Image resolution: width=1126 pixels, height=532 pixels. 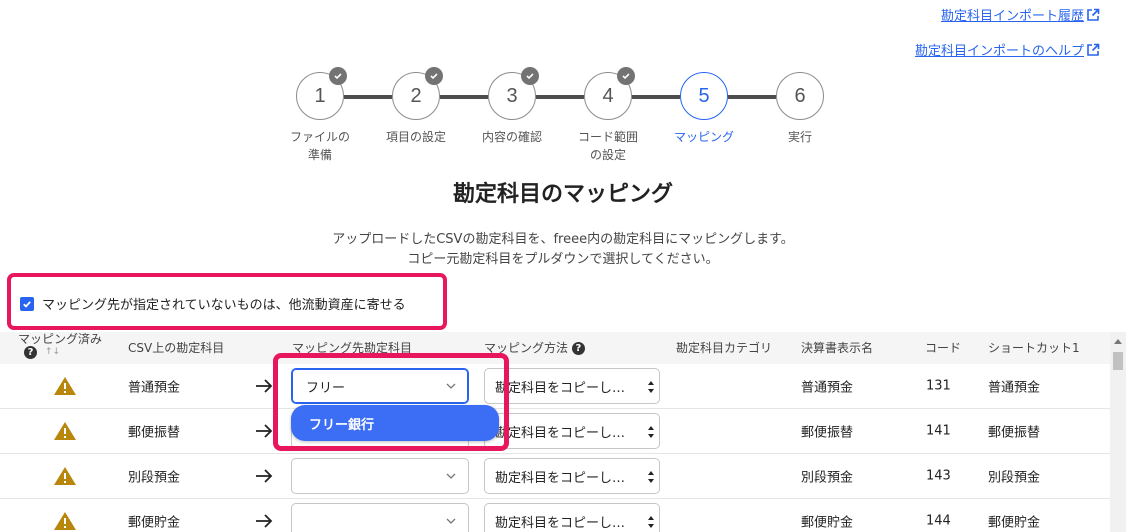 I want to click on step-circle: 5, so click(x=704, y=96).